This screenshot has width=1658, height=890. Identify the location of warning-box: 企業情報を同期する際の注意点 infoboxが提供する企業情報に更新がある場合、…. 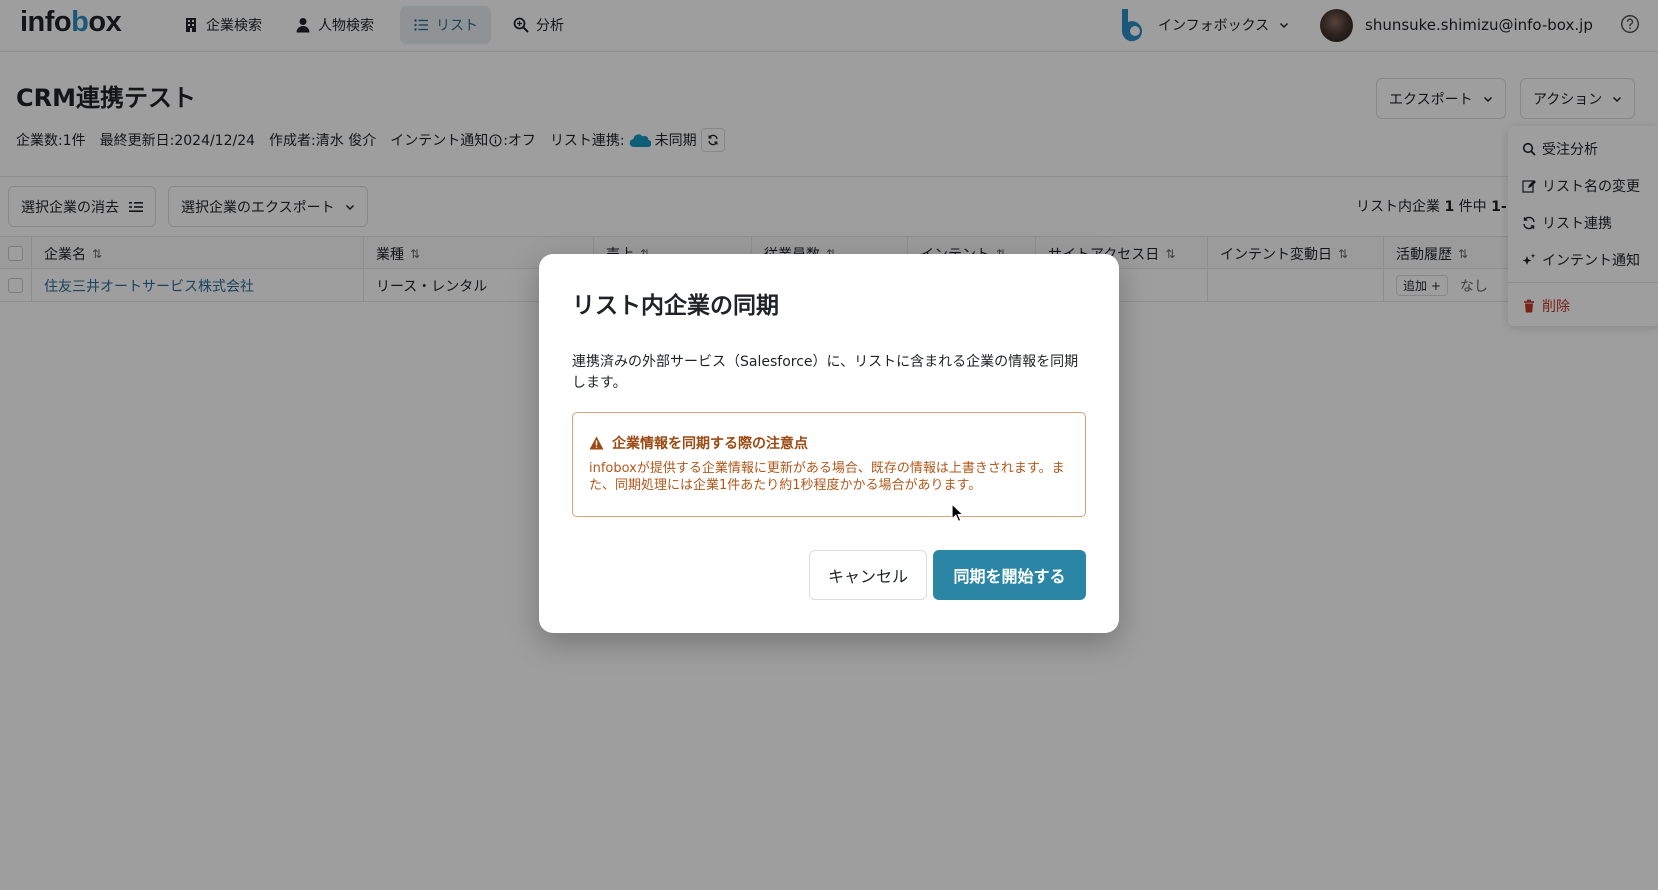
(829, 464).